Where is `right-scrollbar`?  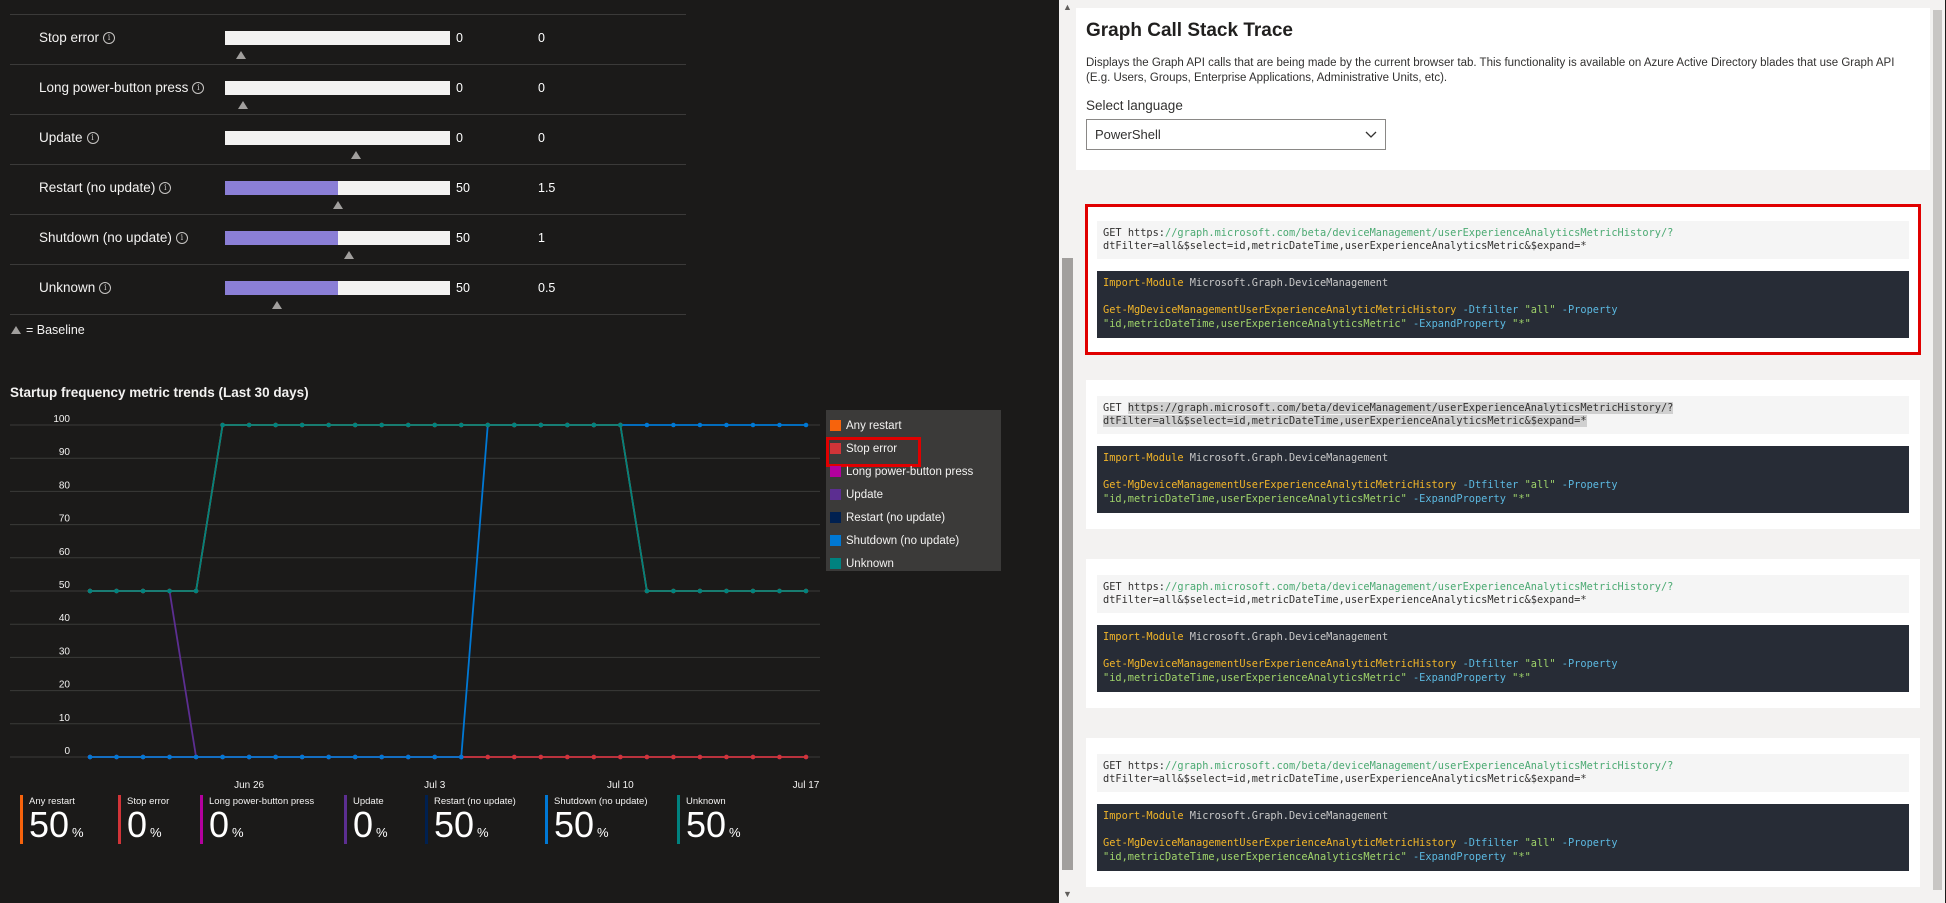
right-scrollbar is located at coordinates (1937, 451).